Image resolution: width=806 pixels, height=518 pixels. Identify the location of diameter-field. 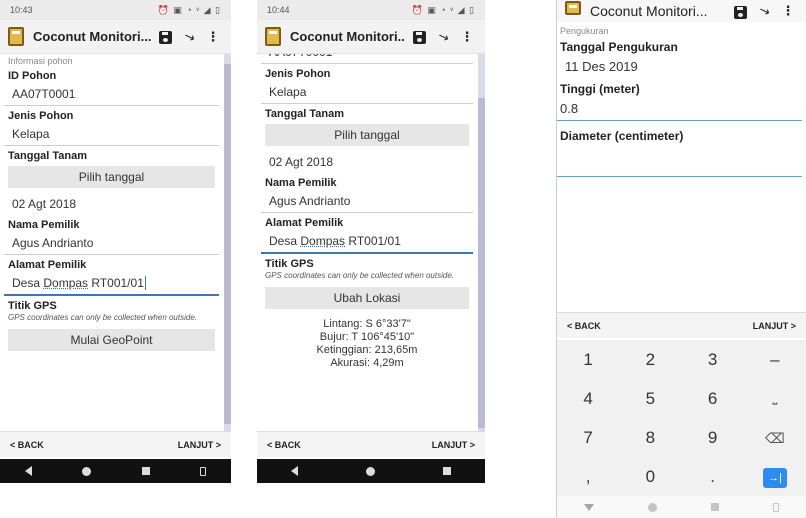
(679, 164).